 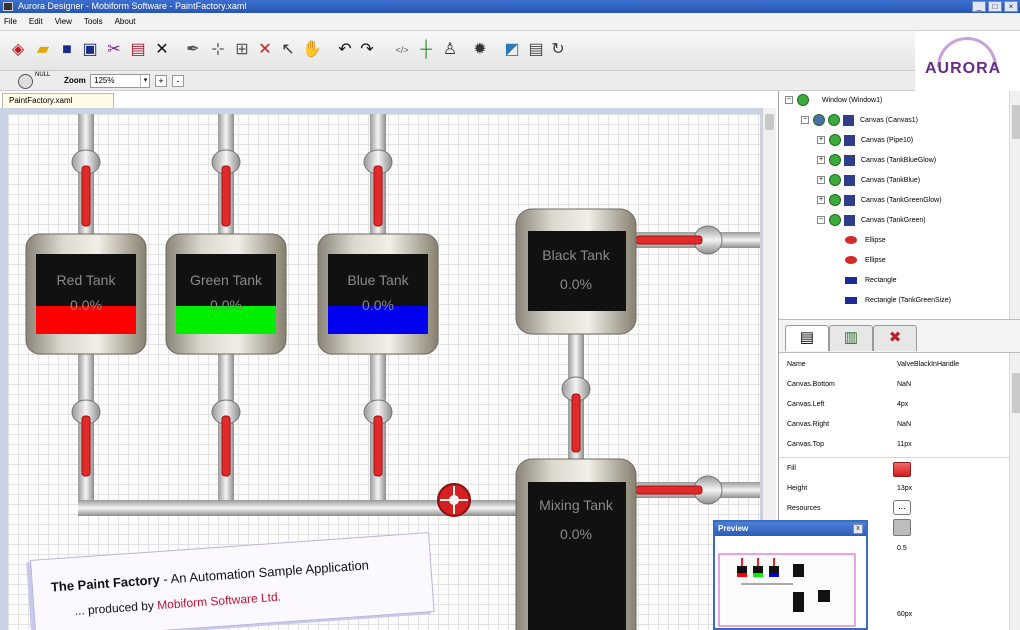 I want to click on tank-percent: 0.0%, so click(x=226, y=305).